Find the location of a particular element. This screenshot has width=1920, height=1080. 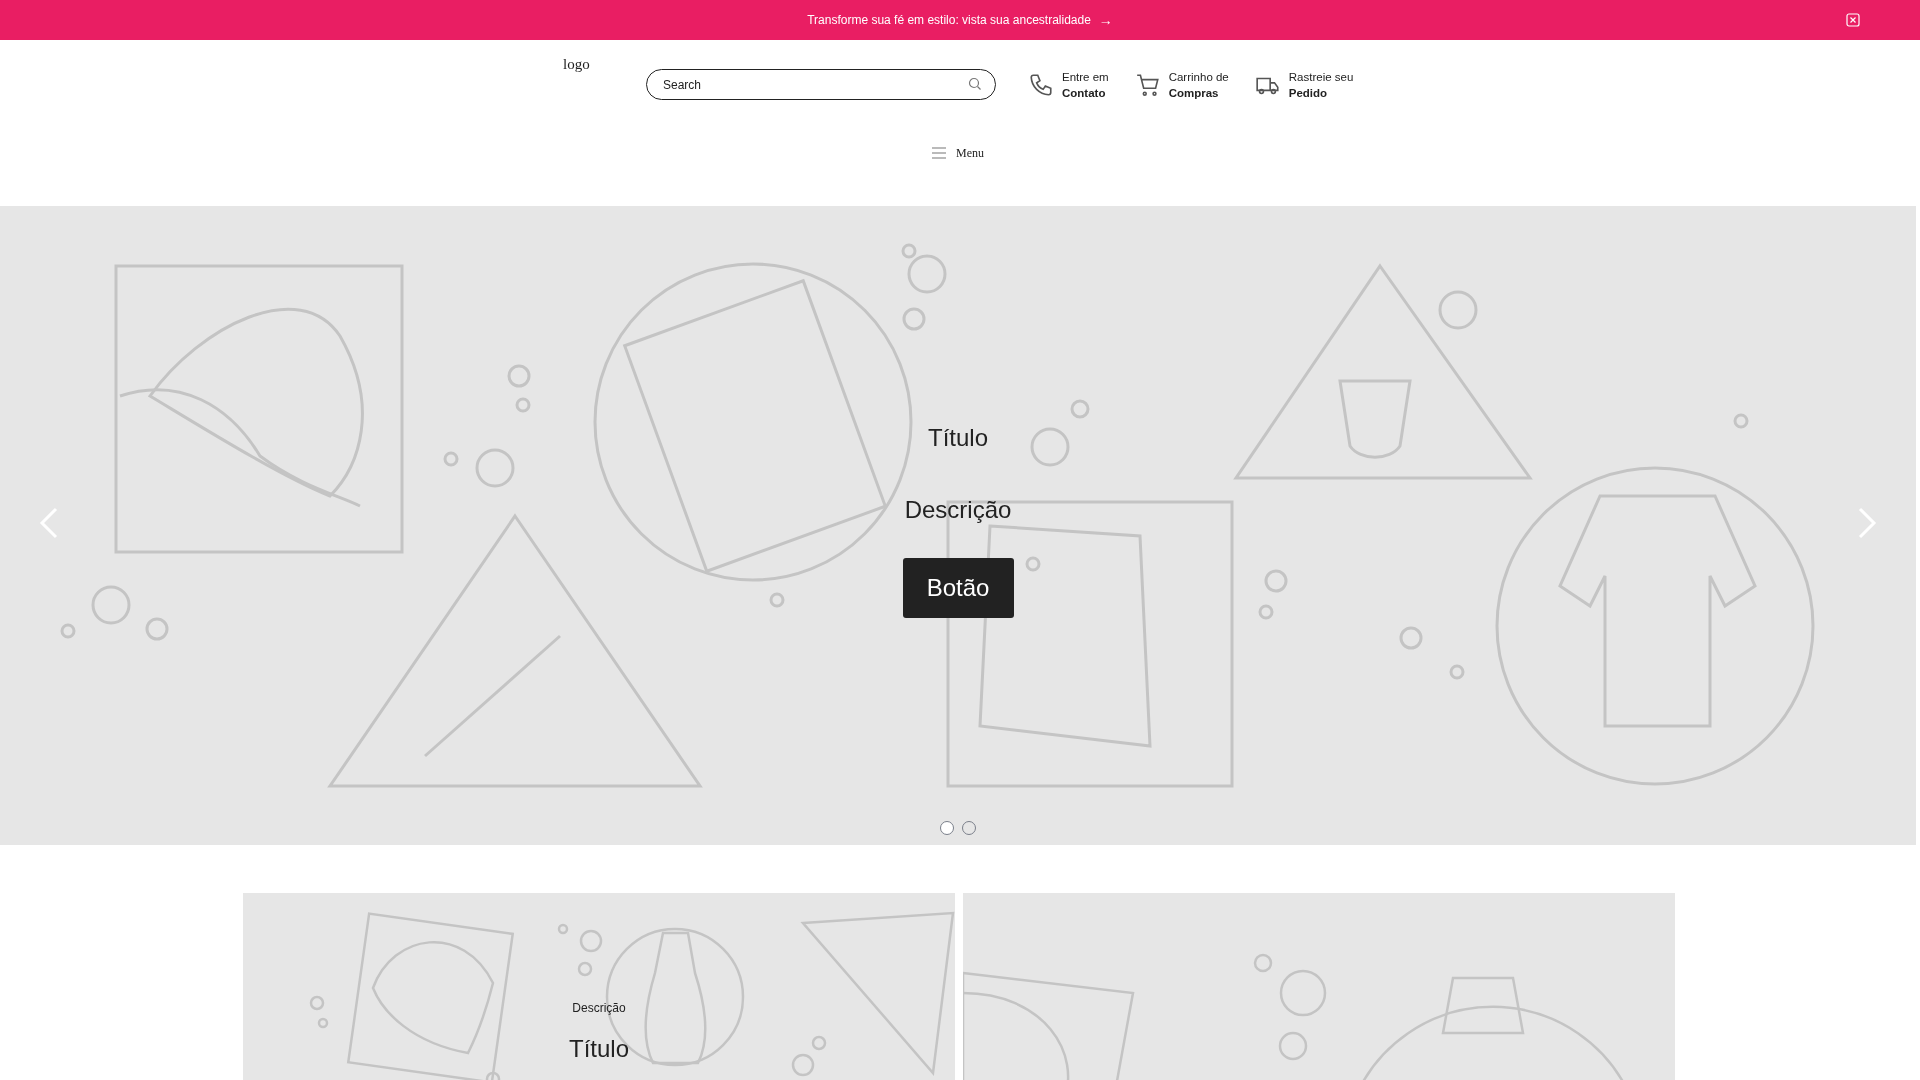

logo-image-alt: logo is located at coordinates (585, 64).